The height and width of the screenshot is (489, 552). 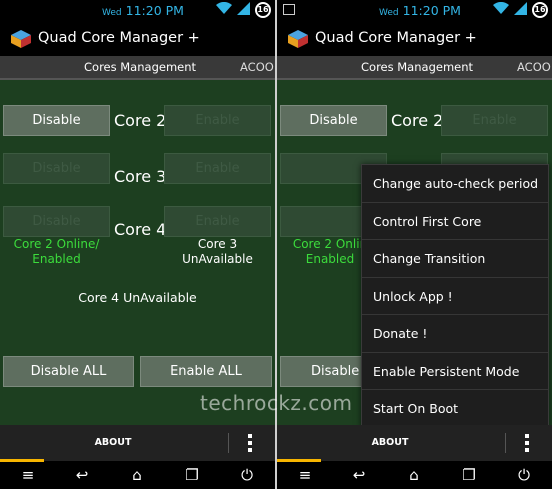 I want to click on menu-item-unlock-app: Unlock App !, so click(x=455, y=296).